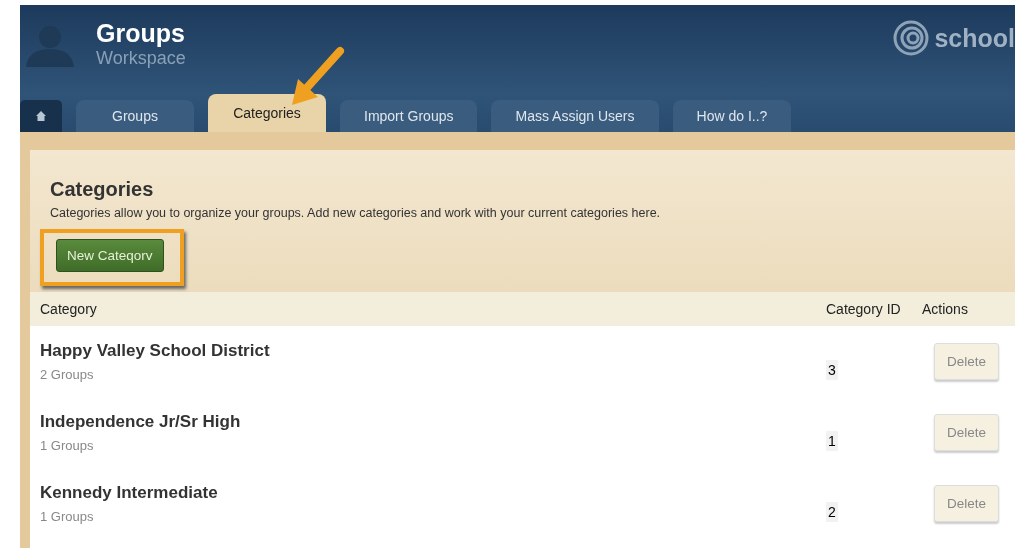  What do you see at coordinates (356, 213) in the screenshot?
I see `section-description: Categories allow you to organize your groups. Add new categories and work with your current categories here.` at bounding box center [356, 213].